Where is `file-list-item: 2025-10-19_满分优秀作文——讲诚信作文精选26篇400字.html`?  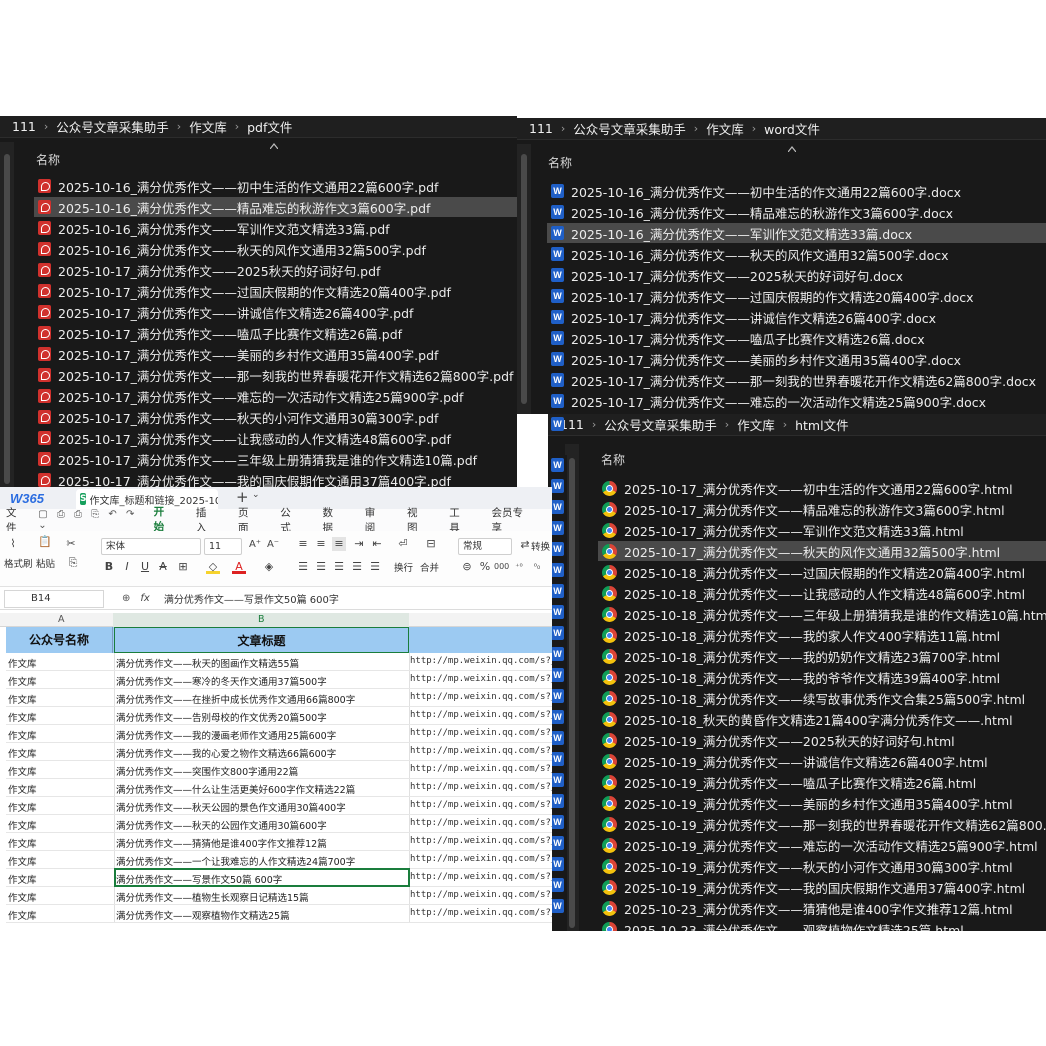 file-list-item: 2025-10-19_满分优秀作文——讲诚信作文精选26篇400字.html is located at coordinates (822, 761).